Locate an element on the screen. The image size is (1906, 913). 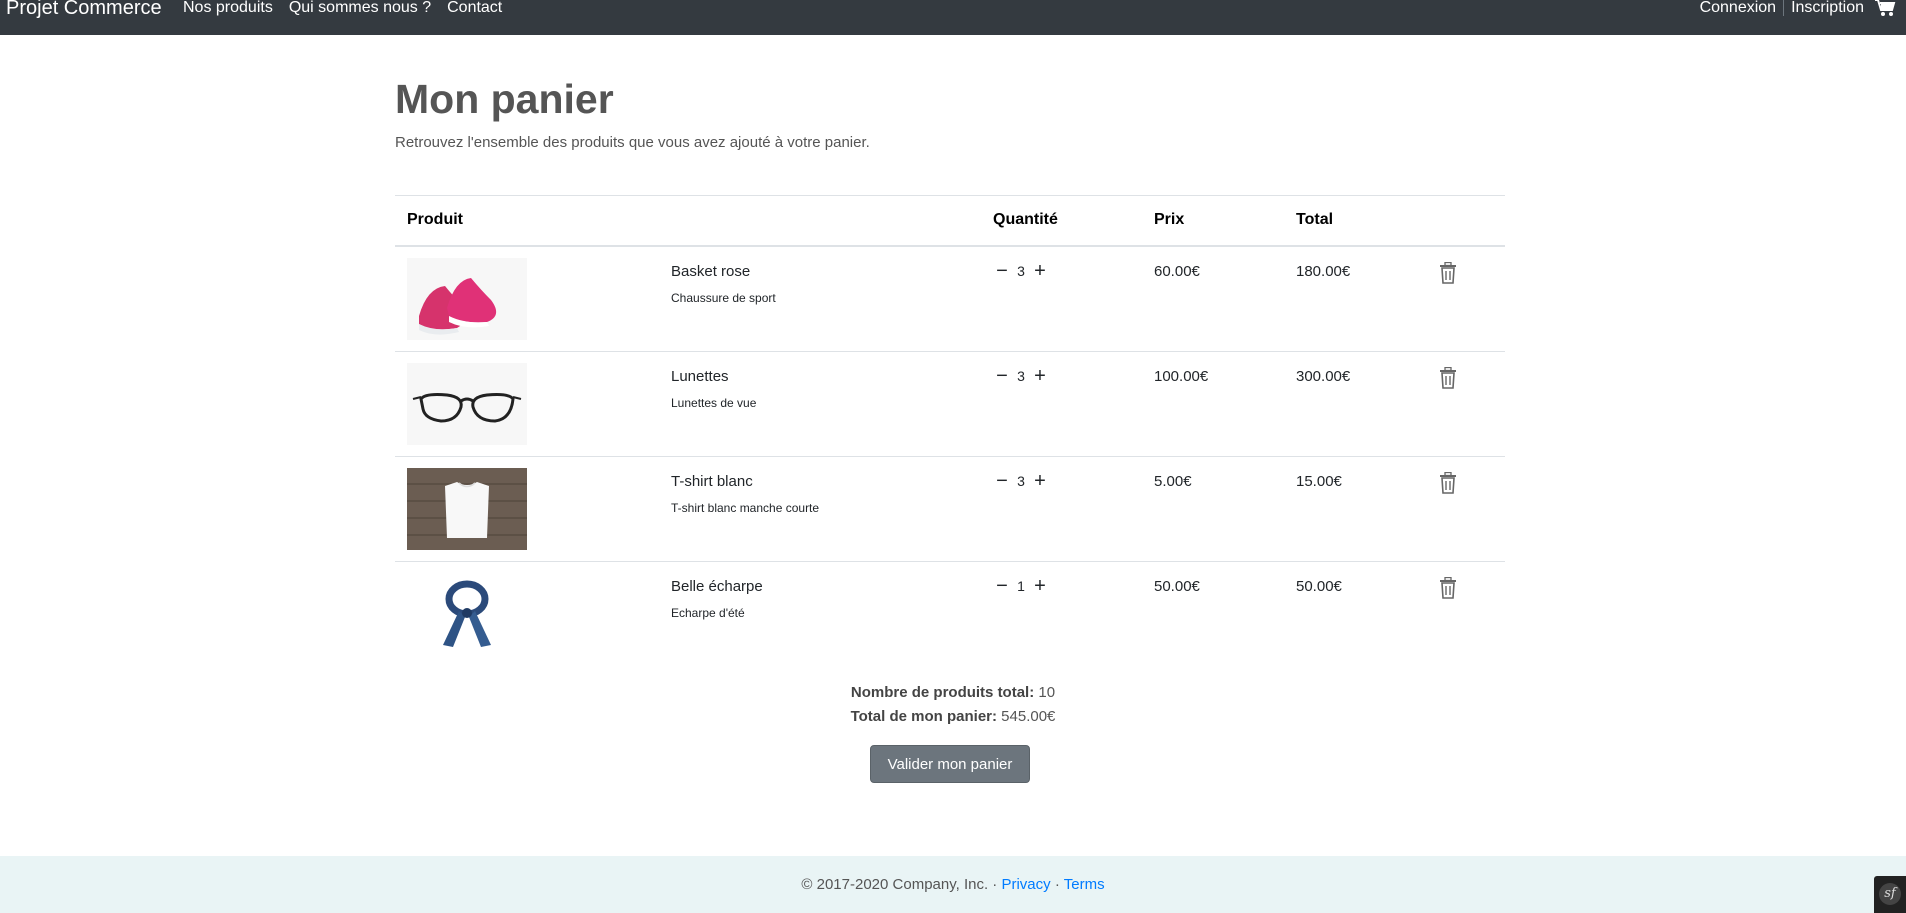
product-name: Belle écharpe is located at coordinates (717, 586).